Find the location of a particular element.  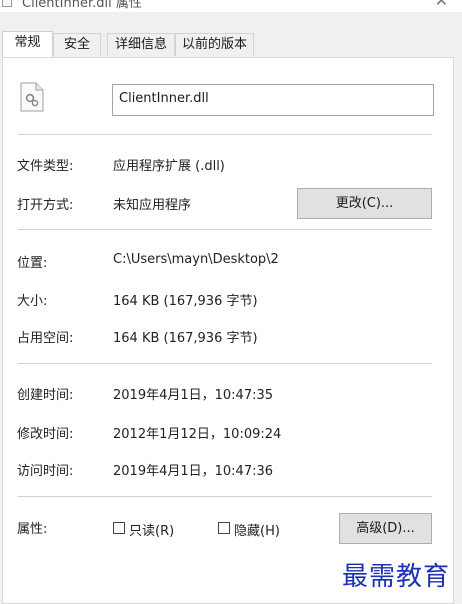

hidden-checkbox is located at coordinates (224, 528).